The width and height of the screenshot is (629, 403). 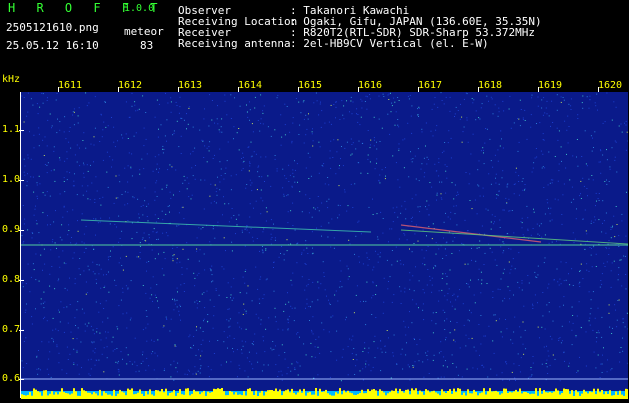 I want to click on signal-trace, so click(x=471, y=233).